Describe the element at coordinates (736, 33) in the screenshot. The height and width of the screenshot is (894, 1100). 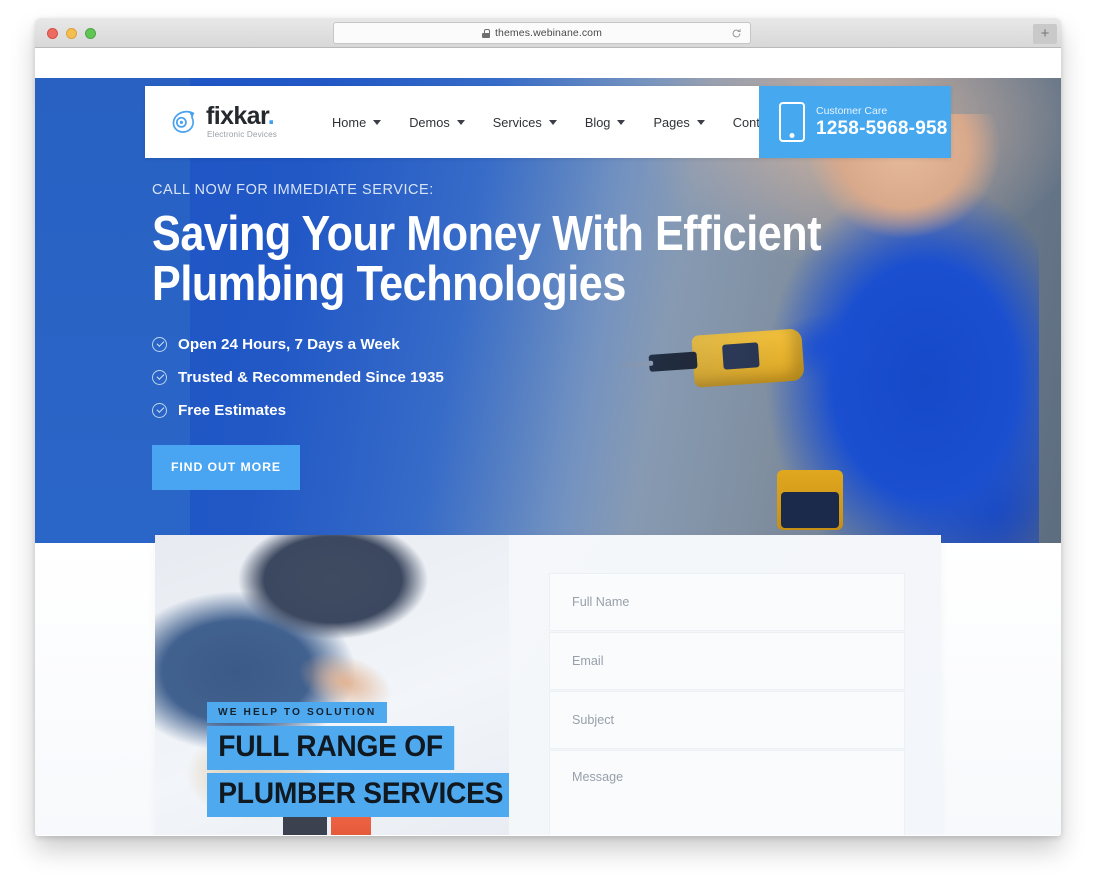
I see `reload-icon` at that location.